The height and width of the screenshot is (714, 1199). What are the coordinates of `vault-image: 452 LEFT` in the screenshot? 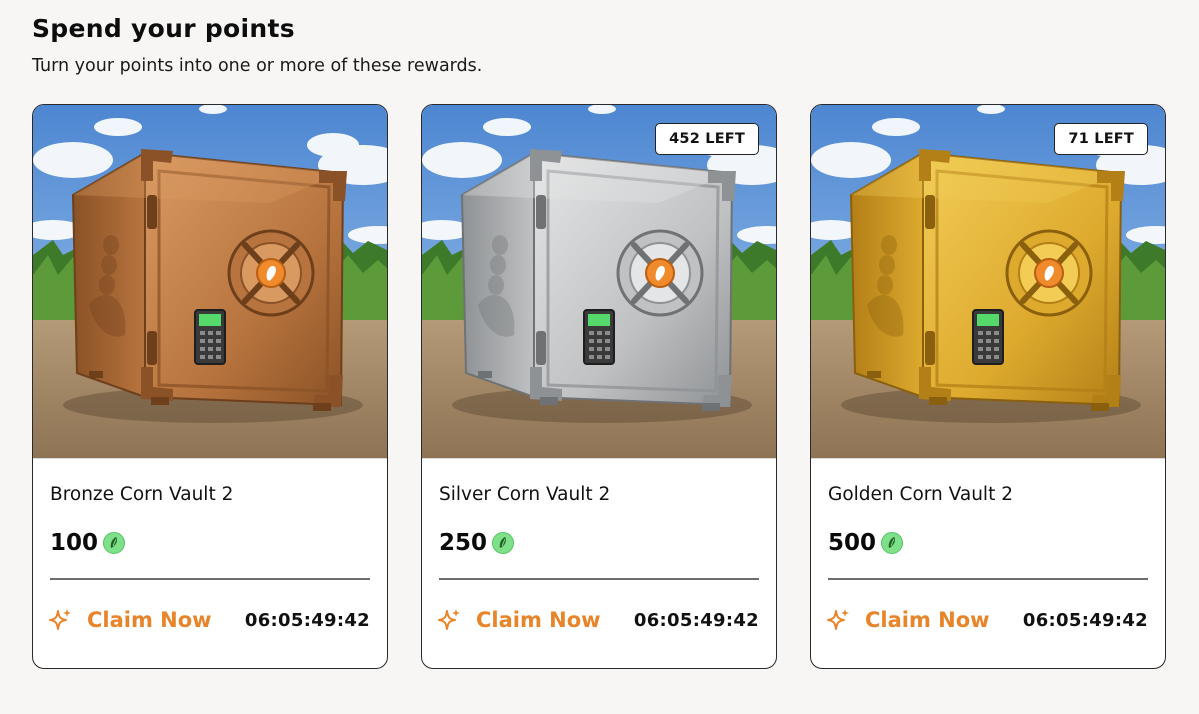 It's located at (599, 282).